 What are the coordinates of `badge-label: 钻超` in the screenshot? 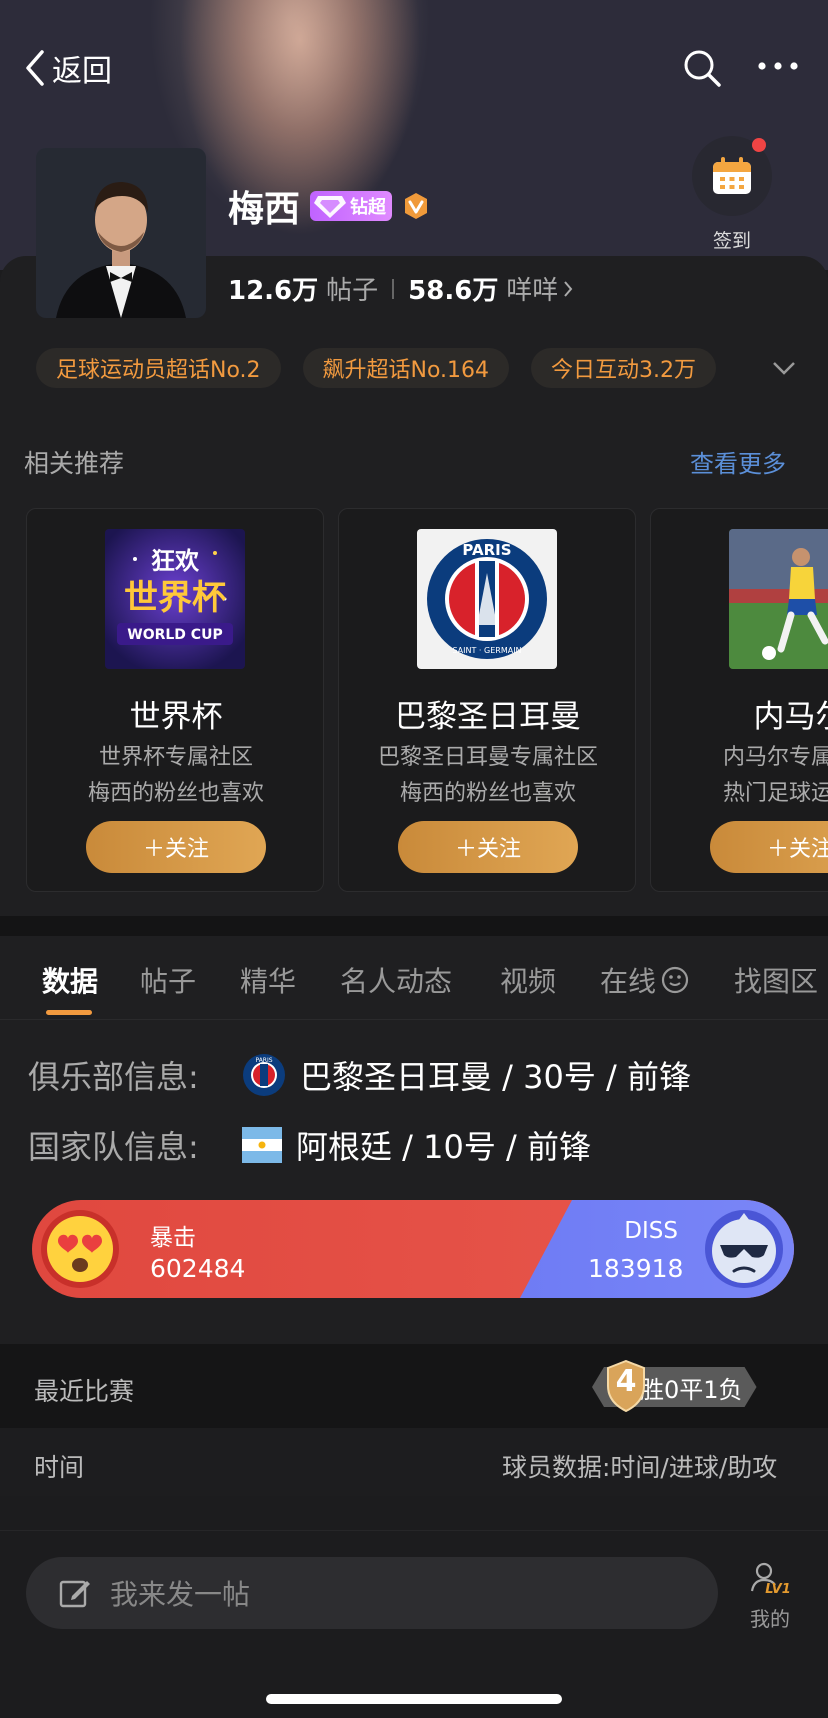 It's located at (368, 207).